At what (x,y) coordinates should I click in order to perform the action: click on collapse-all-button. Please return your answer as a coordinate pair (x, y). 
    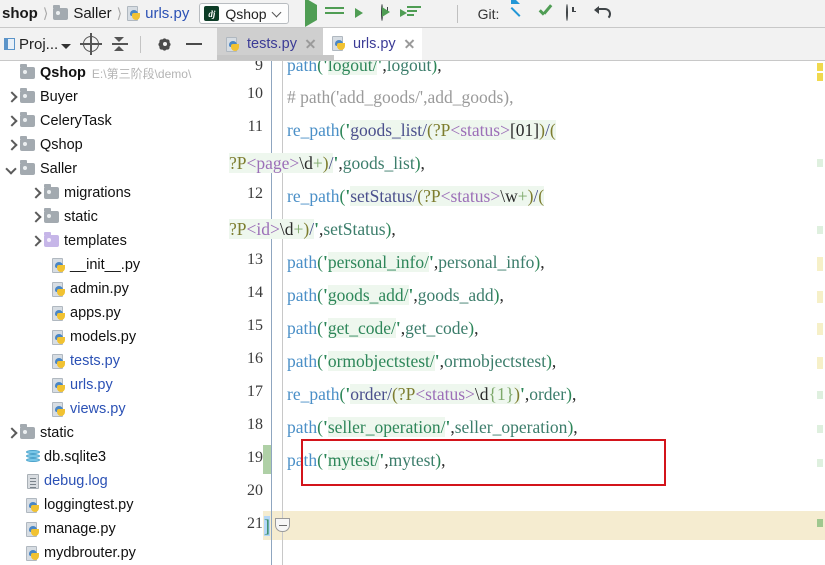
    Looking at the image, I should click on (120, 44).